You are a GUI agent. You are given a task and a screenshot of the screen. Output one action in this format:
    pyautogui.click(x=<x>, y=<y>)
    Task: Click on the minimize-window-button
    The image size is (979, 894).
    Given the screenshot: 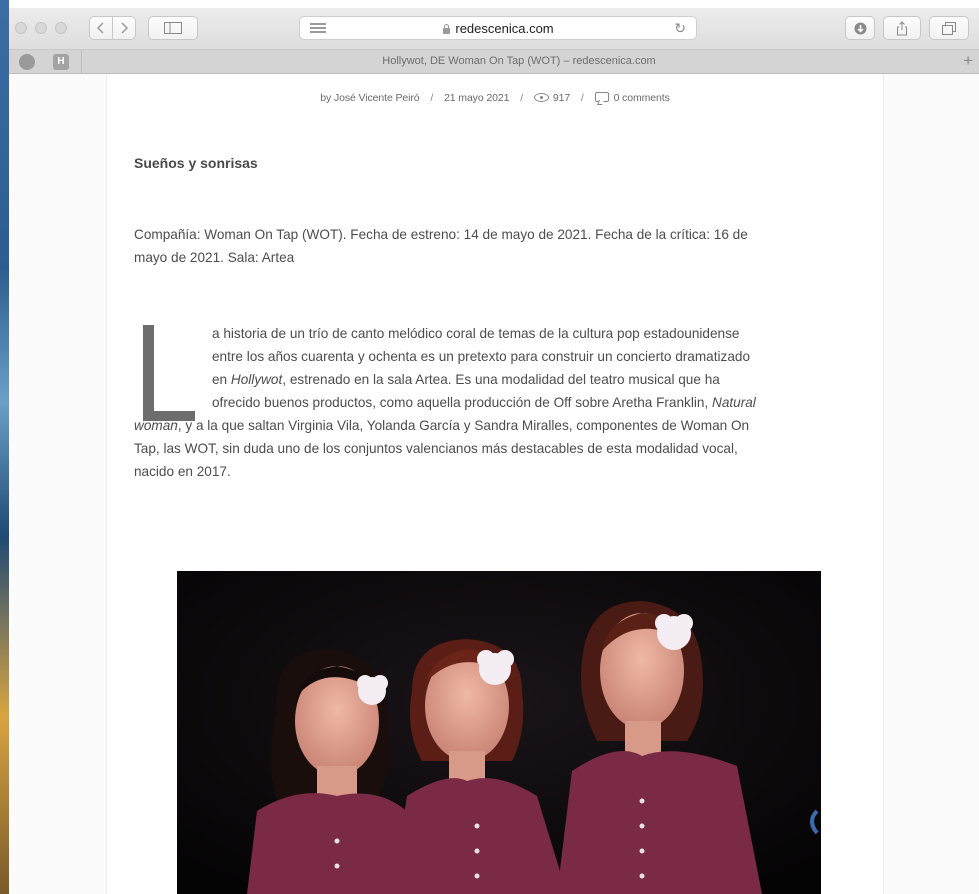 What is the action you would take?
    pyautogui.click(x=41, y=28)
    